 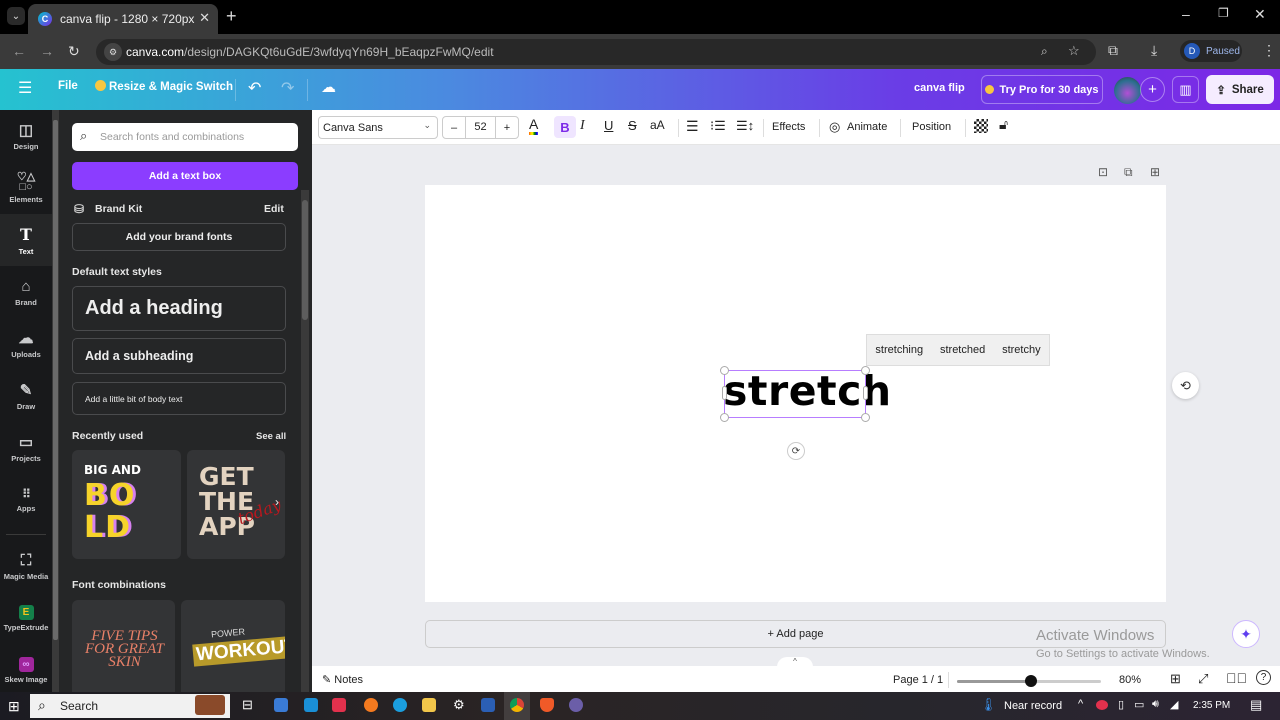 I want to click on site-info-icon: ⚙, so click(x=113, y=52).